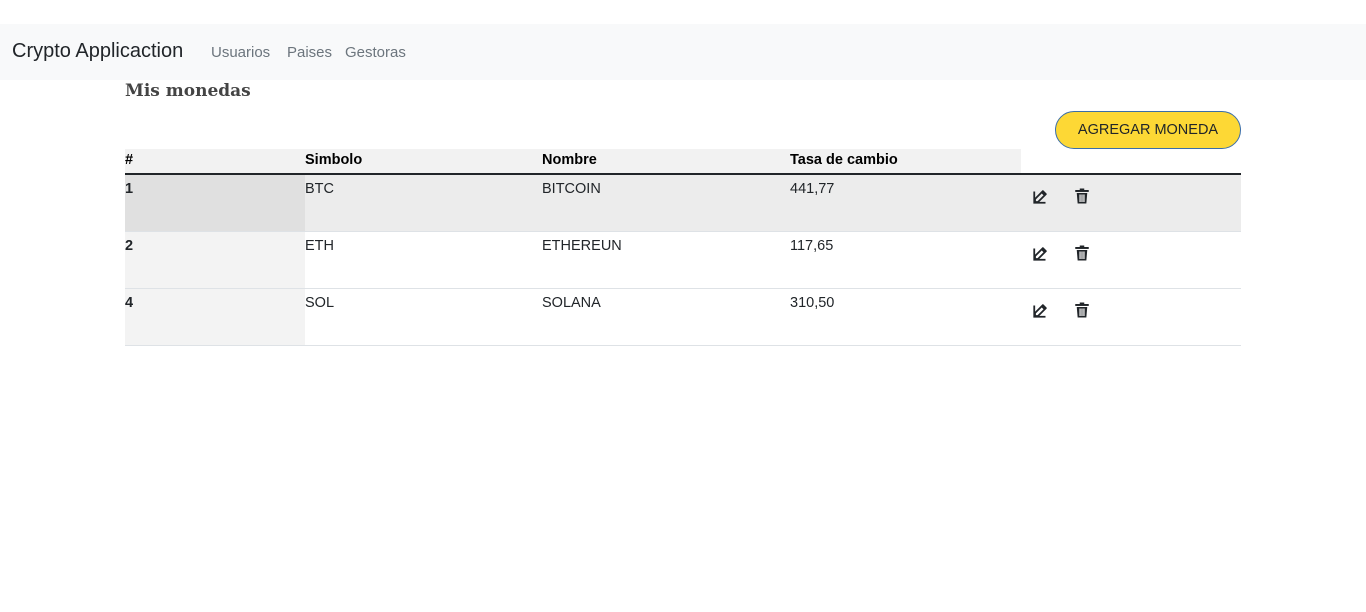 This screenshot has width=1366, height=612. Describe the element at coordinates (844, 160) in the screenshot. I see `header-exchange-rate: Tasa de cambio` at that location.